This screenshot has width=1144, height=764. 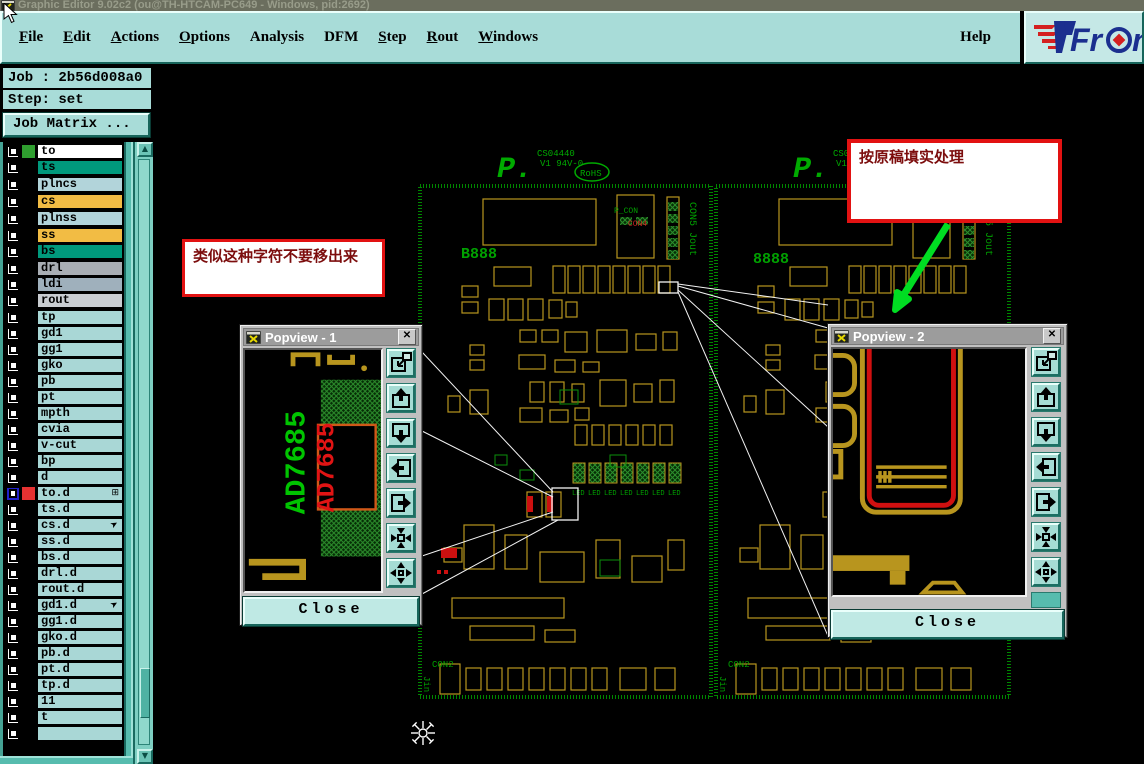 What do you see at coordinates (80, 445) in the screenshot?
I see `layer-label: v-cut` at bounding box center [80, 445].